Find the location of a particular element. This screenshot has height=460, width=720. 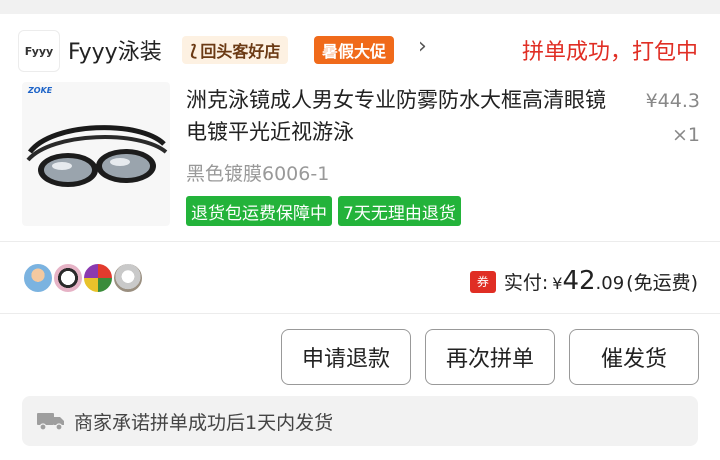

summer-sale-badge: 暑假大促 is located at coordinates (354, 50).